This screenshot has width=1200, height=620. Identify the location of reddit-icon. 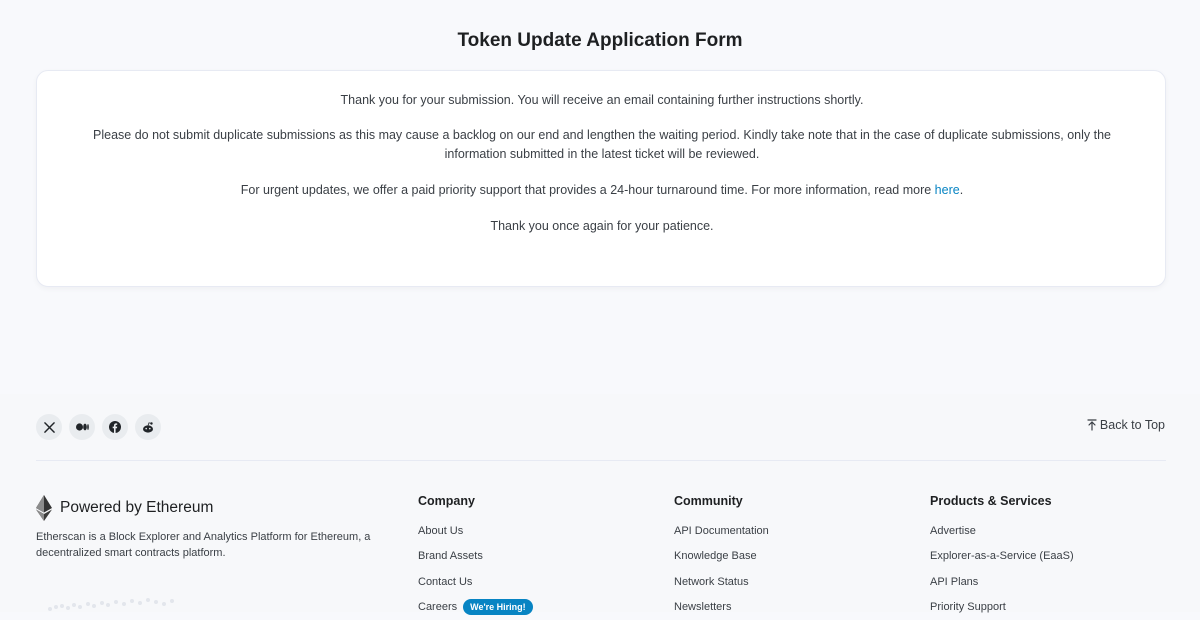
(148, 427).